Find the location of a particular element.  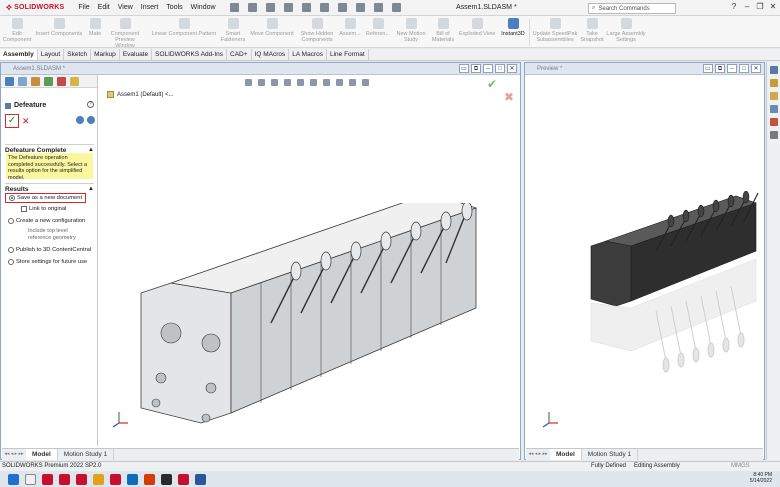

preview-maximize-button: □ is located at coordinates (744, 68).